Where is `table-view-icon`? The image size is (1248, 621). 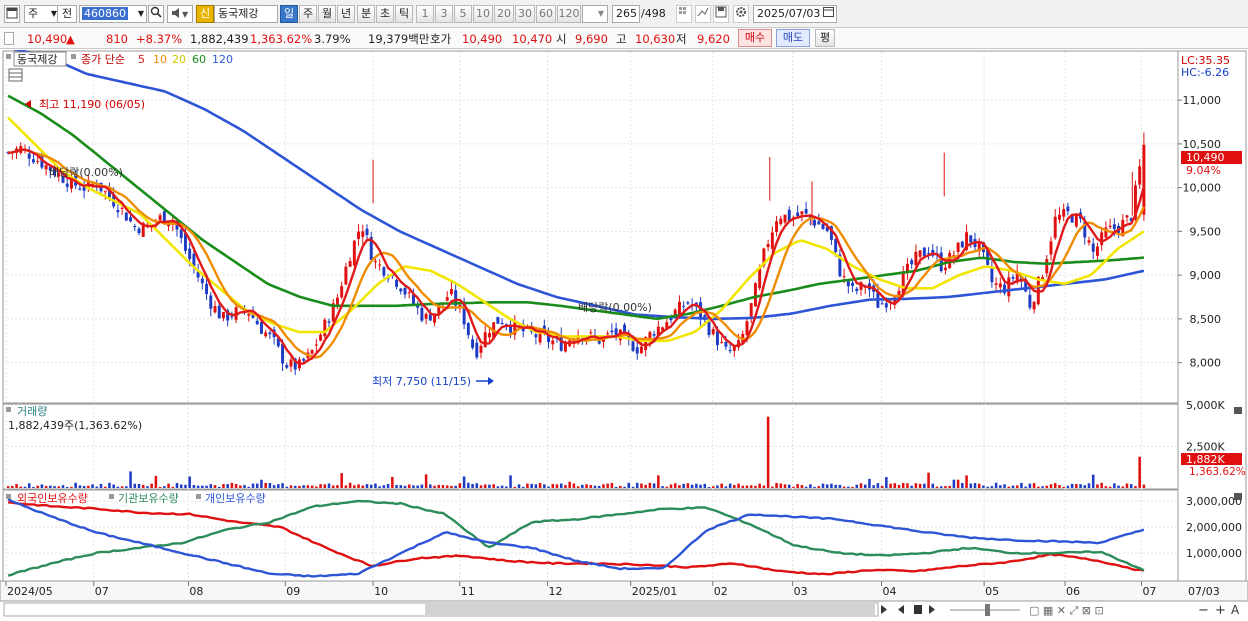
table-view-icon is located at coordinates (15, 75).